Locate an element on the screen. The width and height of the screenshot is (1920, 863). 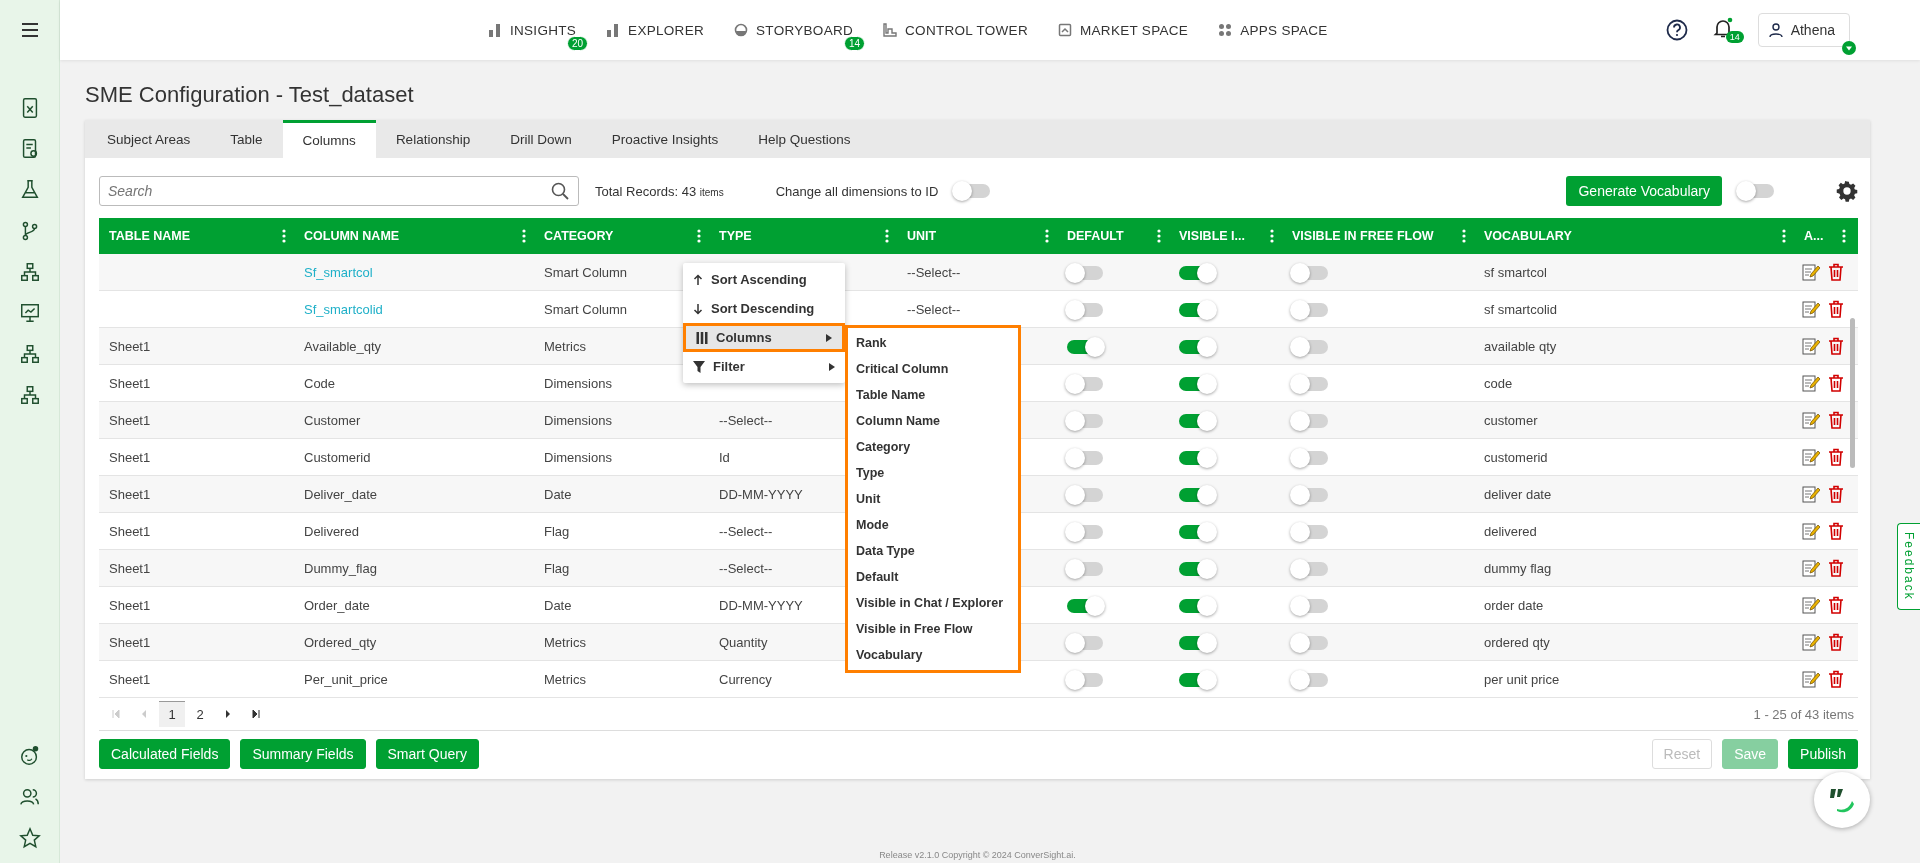
nav-link: MARKET SPACE is located at coordinates (1123, 30).